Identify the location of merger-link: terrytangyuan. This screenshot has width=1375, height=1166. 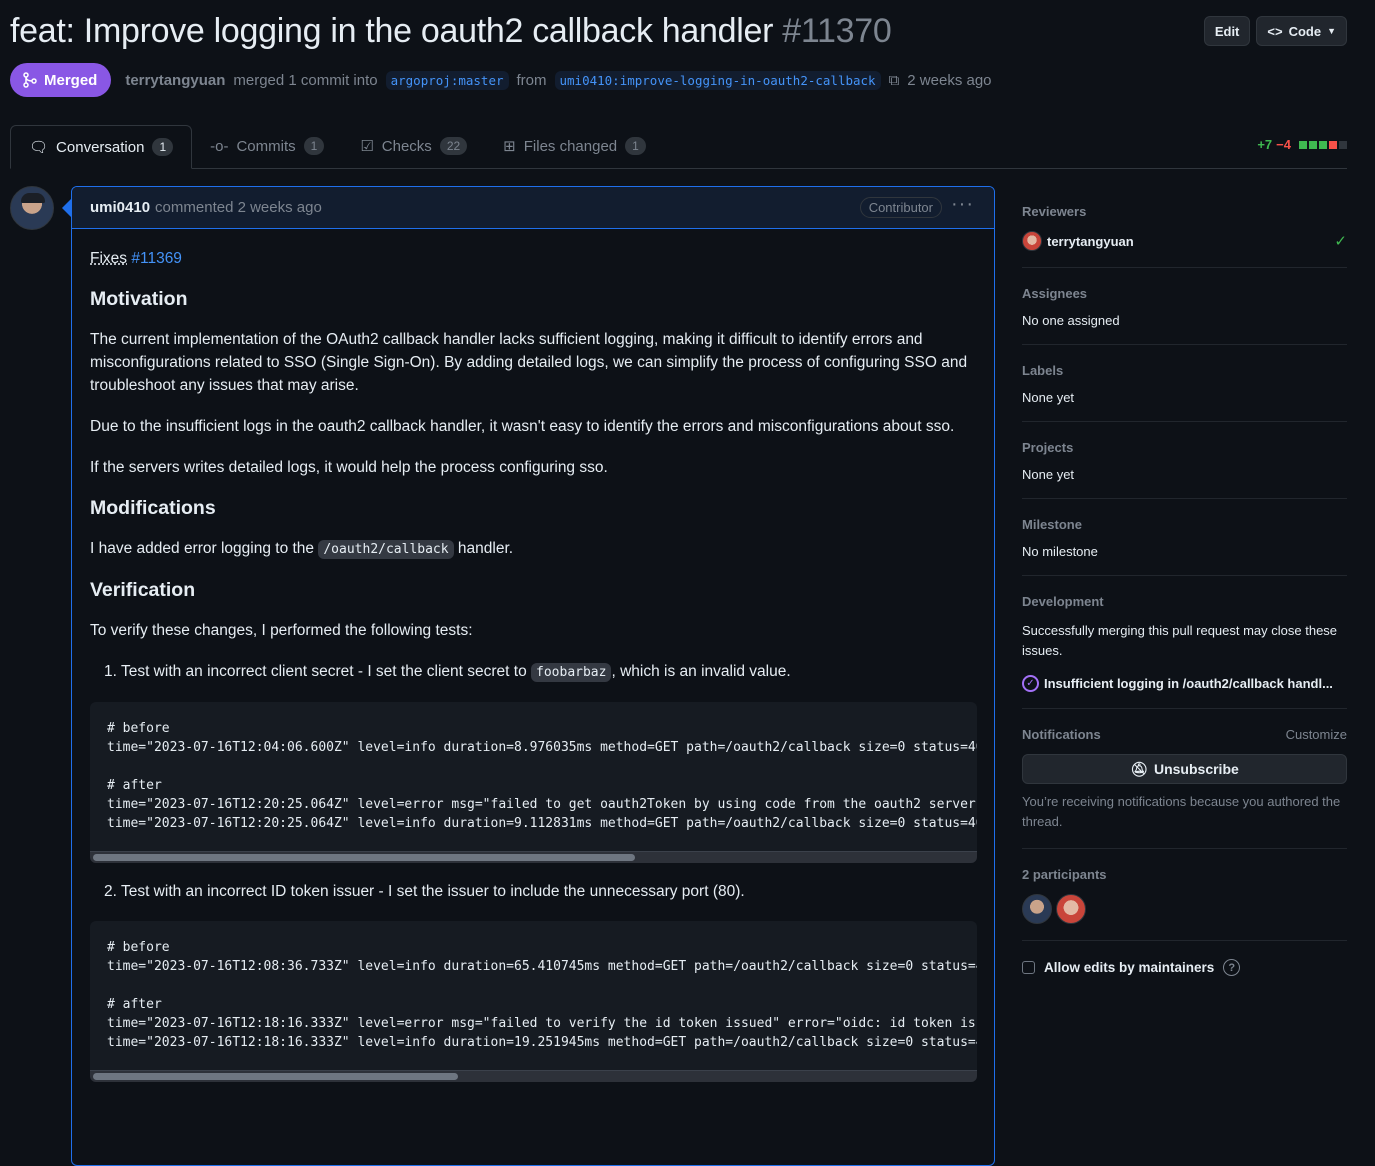
(175, 80).